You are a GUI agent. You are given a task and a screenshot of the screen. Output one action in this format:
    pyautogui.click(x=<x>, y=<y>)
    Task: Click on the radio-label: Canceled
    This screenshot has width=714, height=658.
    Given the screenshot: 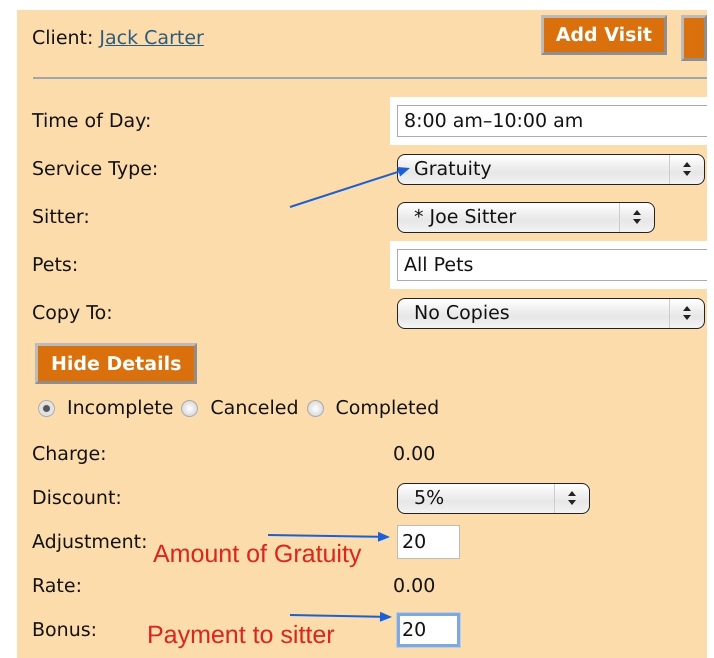 What is the action you would take?
    pyautogui.click(x=254, y=408)
    